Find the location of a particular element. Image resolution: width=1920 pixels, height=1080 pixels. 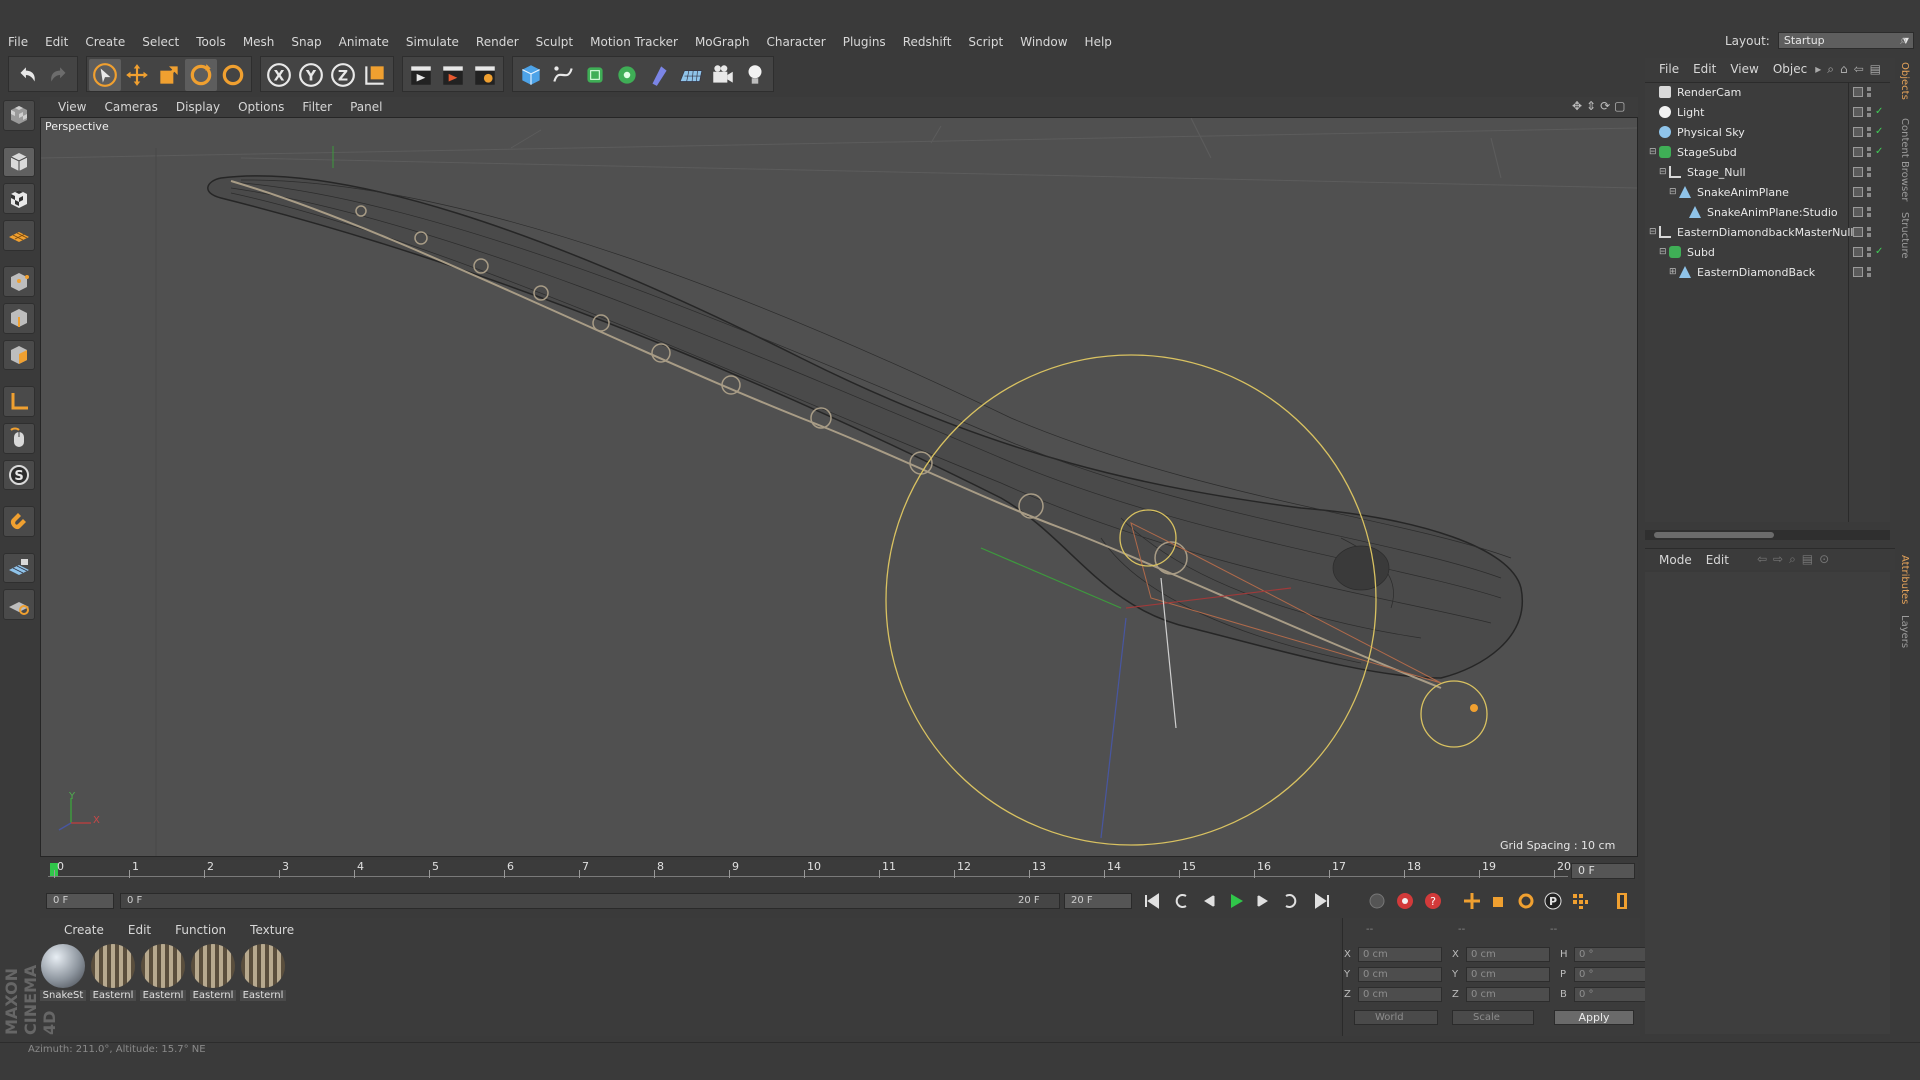

make-editable-button is located at coordinates (19, 115).